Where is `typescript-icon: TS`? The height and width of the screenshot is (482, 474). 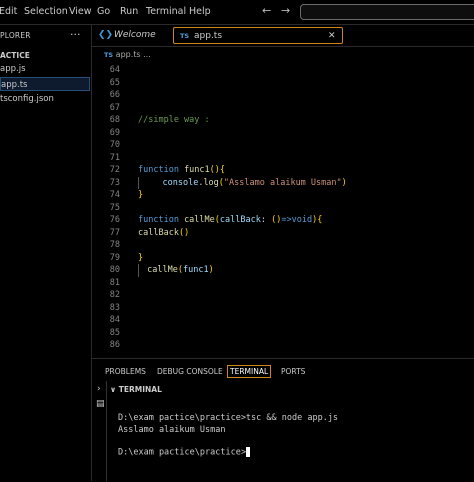
typescript-icon: TS is located at coordinates (109, 55).